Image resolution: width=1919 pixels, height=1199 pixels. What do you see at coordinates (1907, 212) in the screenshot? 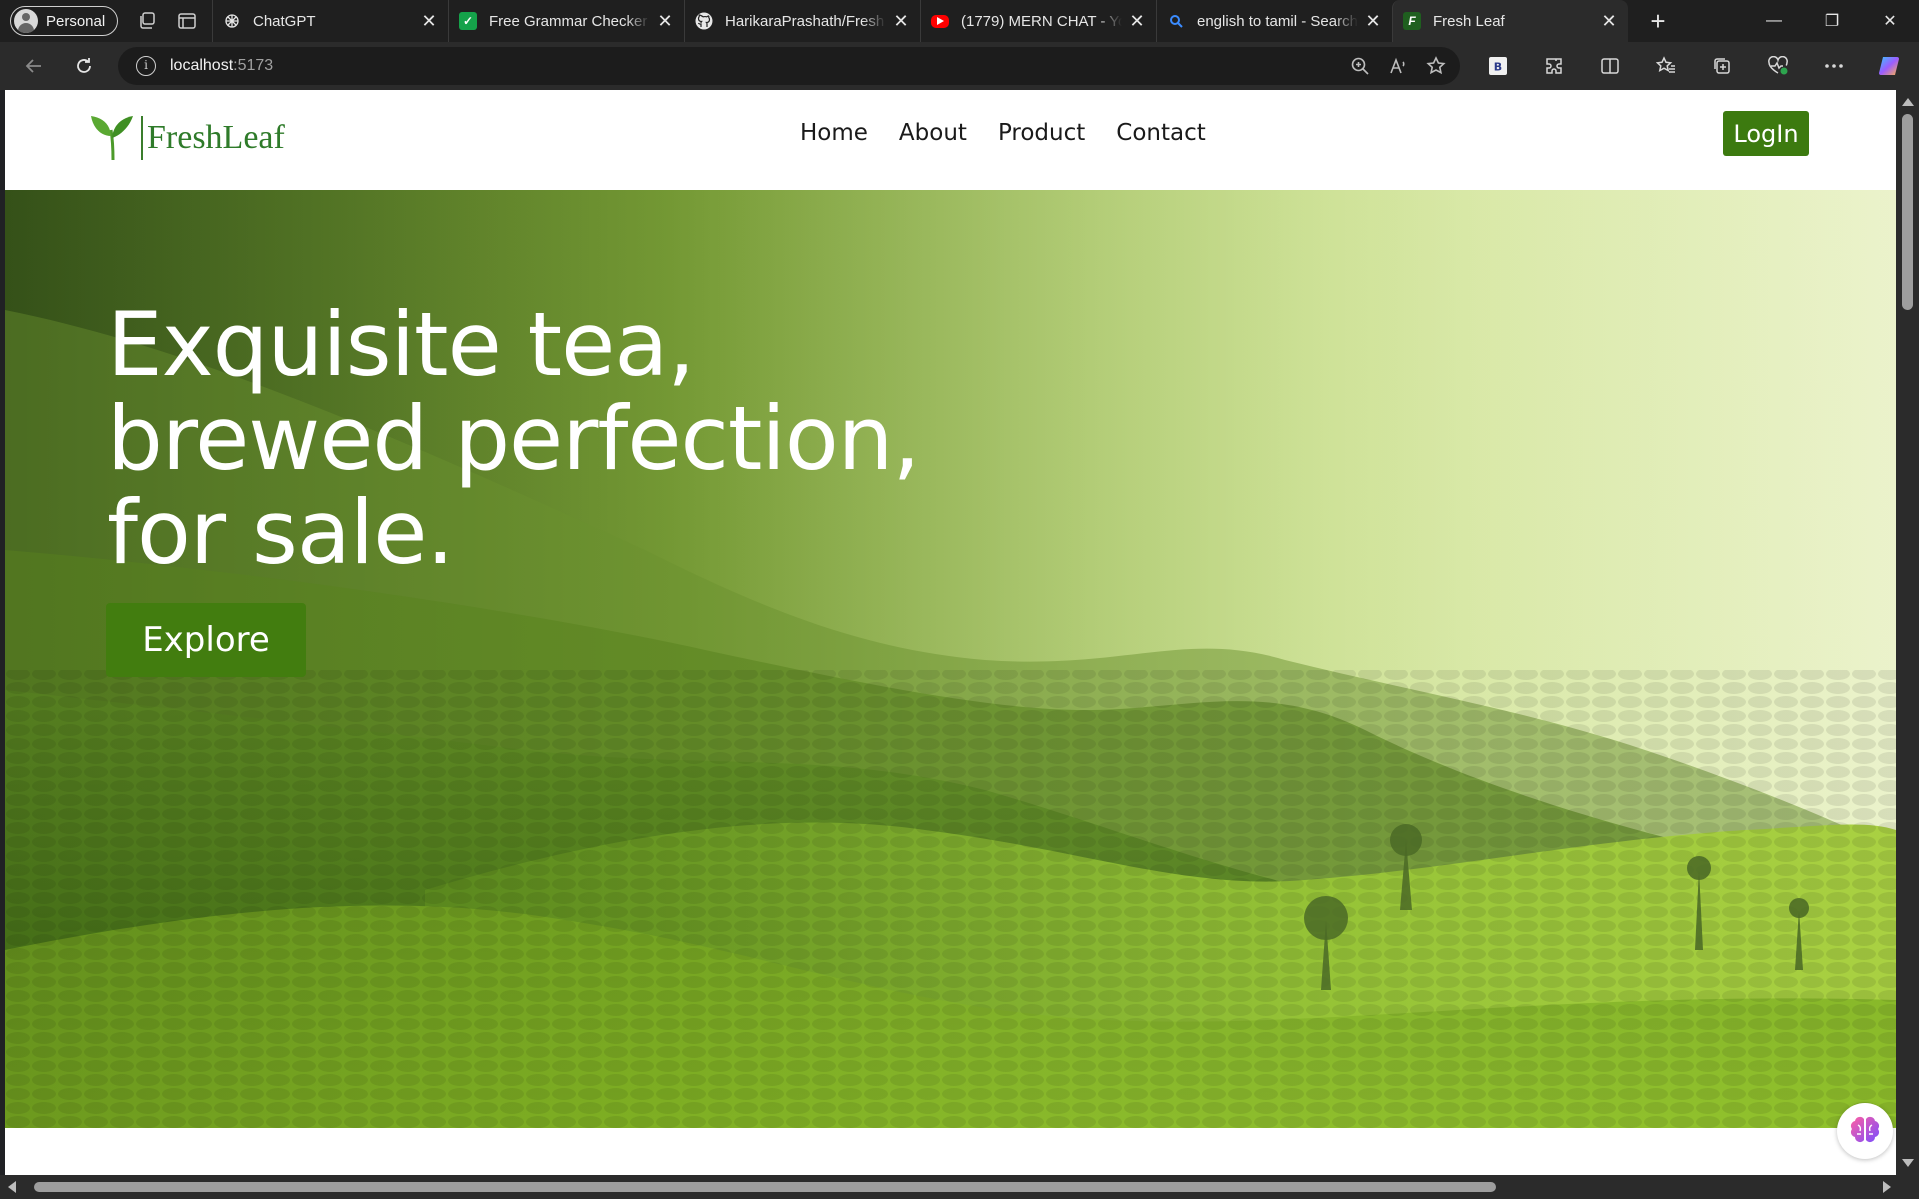
I see `vertical-scroll-thumb` at bounding box center [1907, 212].